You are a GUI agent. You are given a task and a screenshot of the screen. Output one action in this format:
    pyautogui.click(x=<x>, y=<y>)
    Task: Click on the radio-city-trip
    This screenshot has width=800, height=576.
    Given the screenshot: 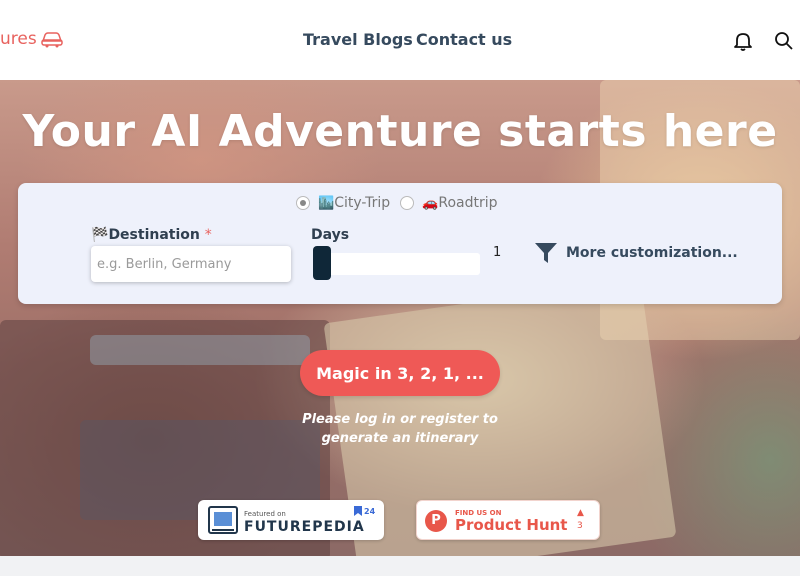 What is the action you would take?
    pyautogui.click(x=303, y=203)
    